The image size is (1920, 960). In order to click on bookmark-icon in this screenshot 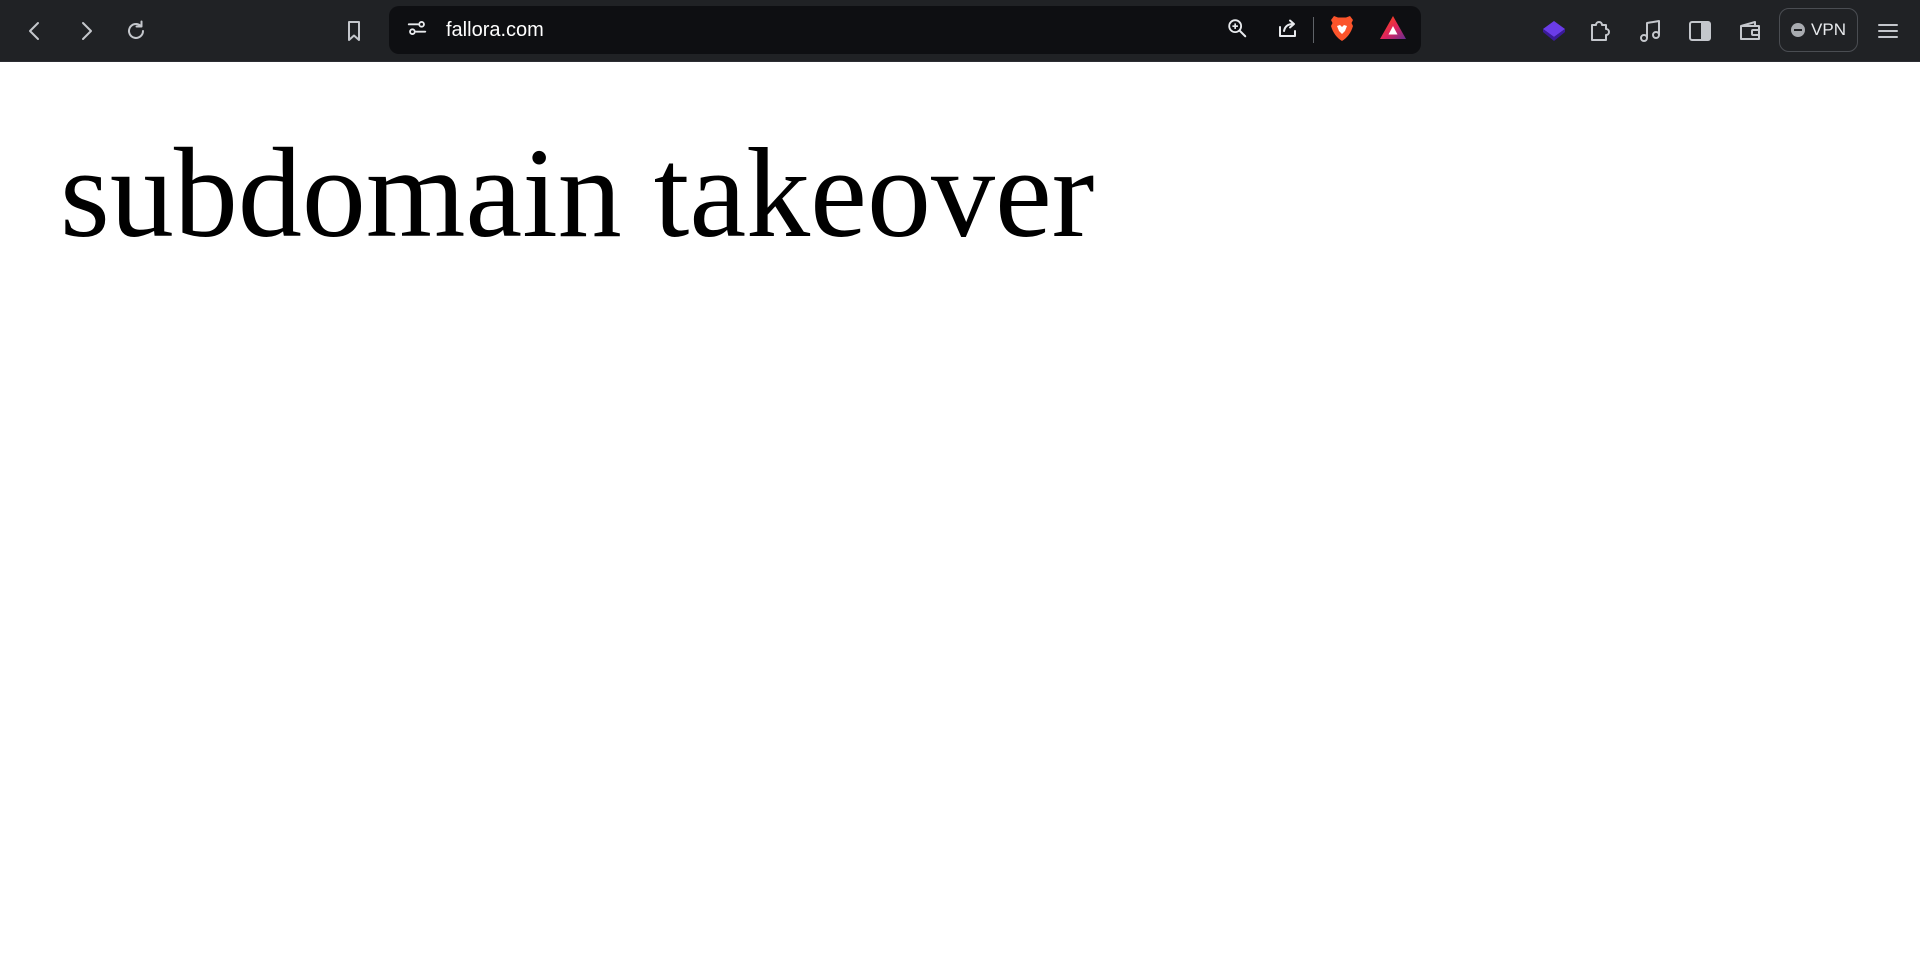, I will do `click(354, 31)`.